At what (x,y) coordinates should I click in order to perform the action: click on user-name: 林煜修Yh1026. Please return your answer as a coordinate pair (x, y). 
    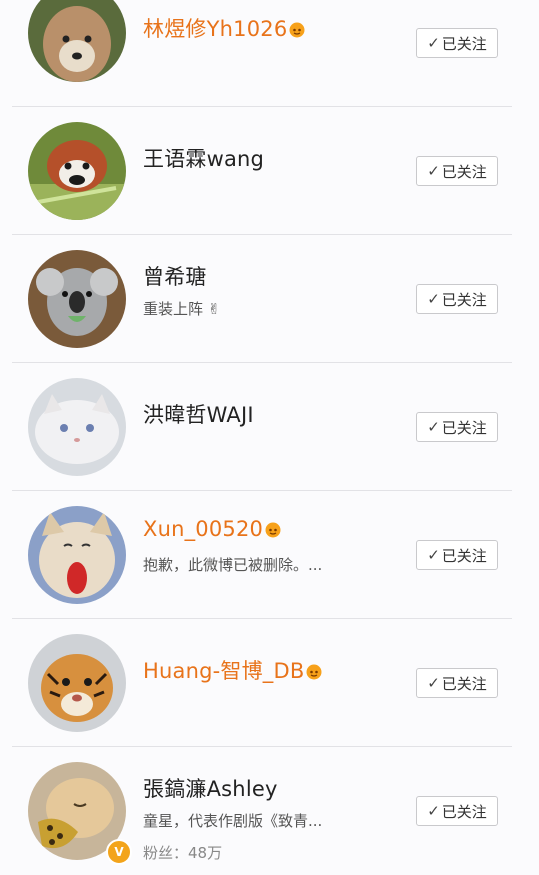
    Looking at the image, I should click on (224, 28).